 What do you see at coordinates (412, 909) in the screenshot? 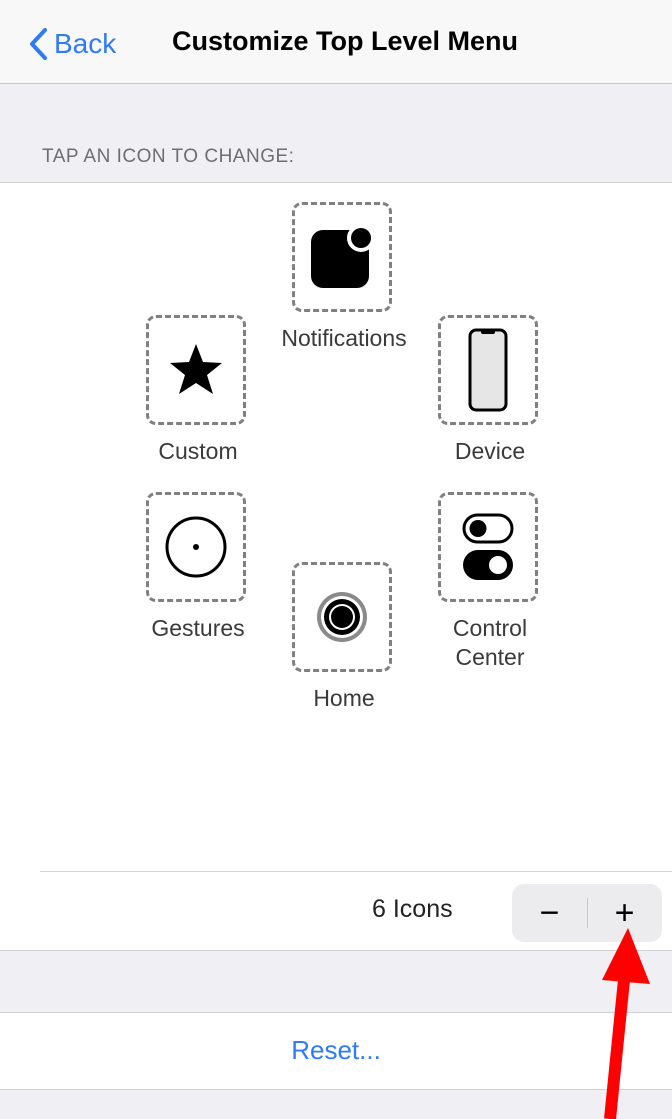
I see `icon-count-label: 6 Icons` at bounding box center [412, 909].